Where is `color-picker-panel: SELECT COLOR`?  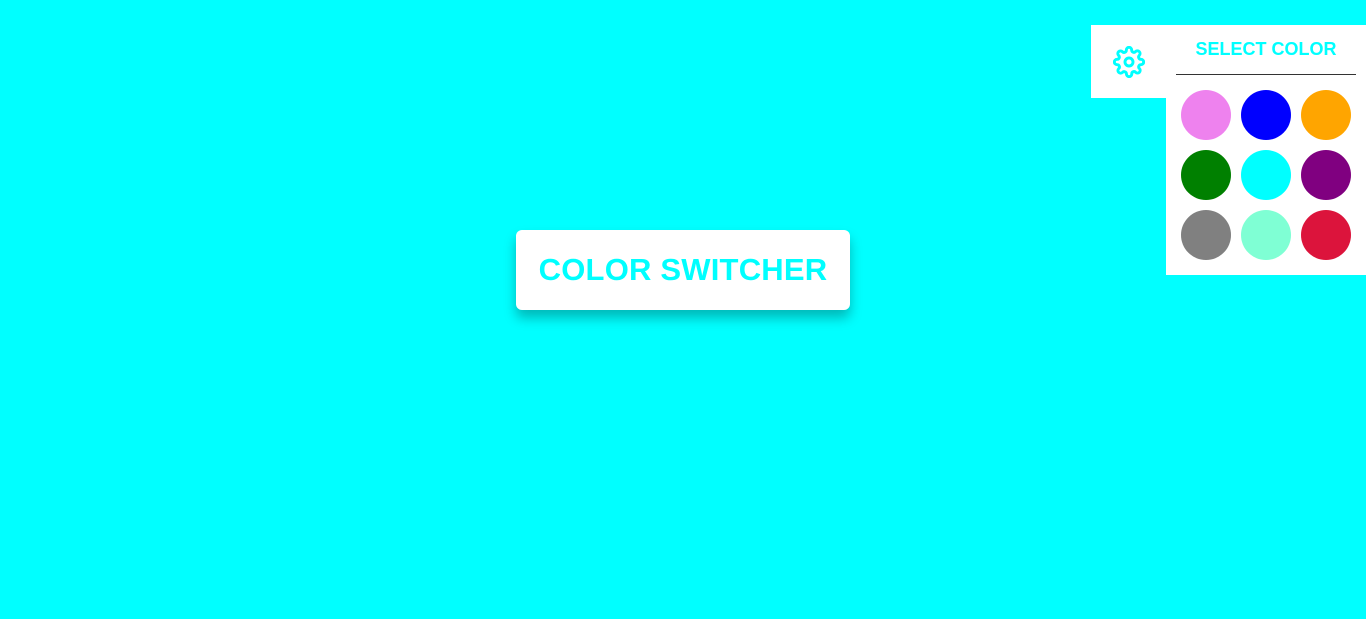
color-picker-panel: SELECT COLOR is located at coordinates (1266, 150).